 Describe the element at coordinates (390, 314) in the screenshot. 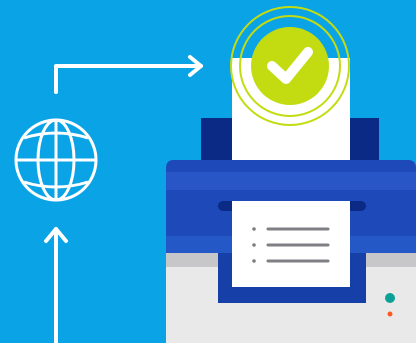

I see `status-light-orange` at that location.